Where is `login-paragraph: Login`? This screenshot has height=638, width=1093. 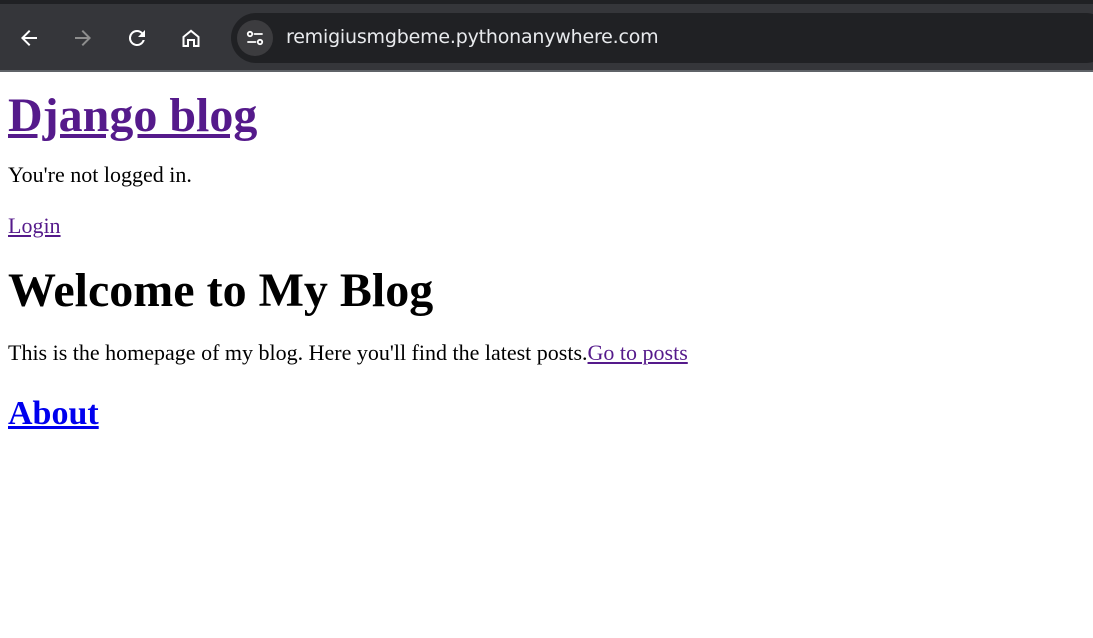 login-paragraph: Login is located at coordinates (546, 226).